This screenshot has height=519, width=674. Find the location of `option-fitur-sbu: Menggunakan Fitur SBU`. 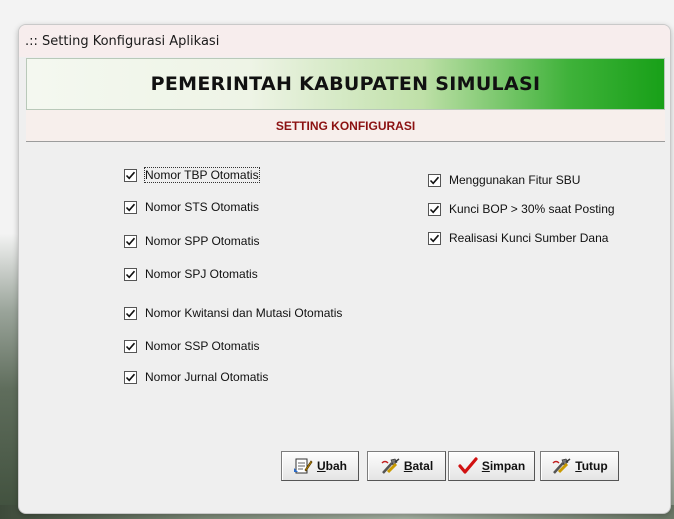

option-fitur-sbu: Menggunakan Fitur SBU is located at coordinates (504, 180).